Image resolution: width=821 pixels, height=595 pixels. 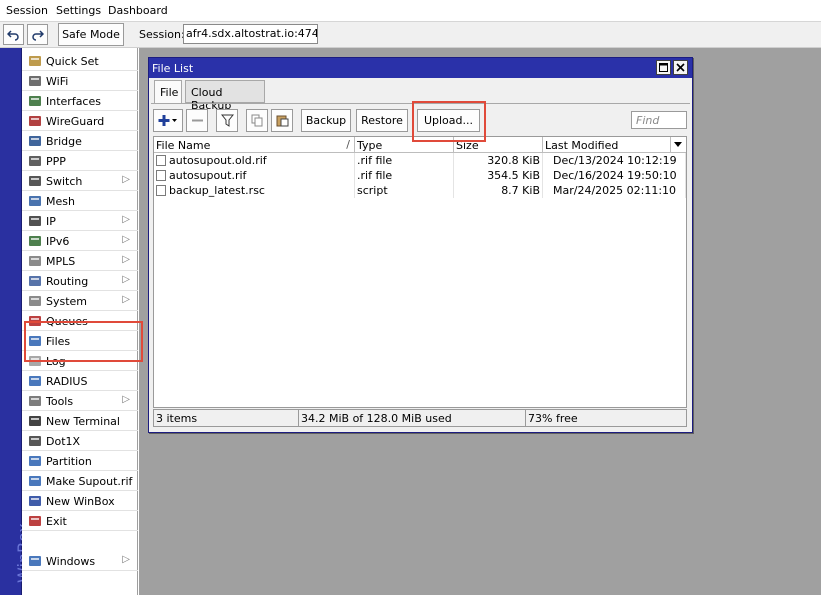 What do you see at coordinates (162, 34) in the screenshot?
I see `session-label: Session:` at bounding box center [162, 34].